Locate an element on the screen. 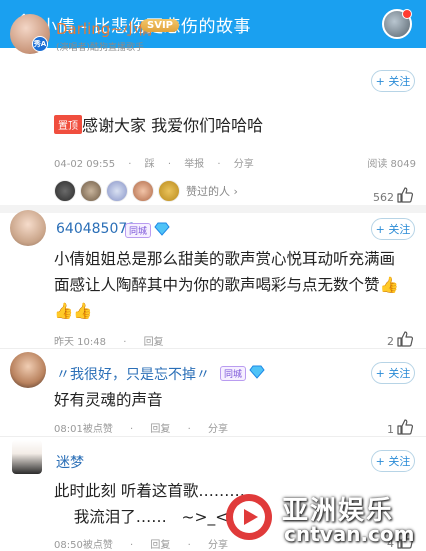 The height and width of the screenshot is (551, 426). comment-text-line: 面感让人陶醉其中为你的歌声喝彩与点无数个赞👍 is located at coordinates (226, 285).